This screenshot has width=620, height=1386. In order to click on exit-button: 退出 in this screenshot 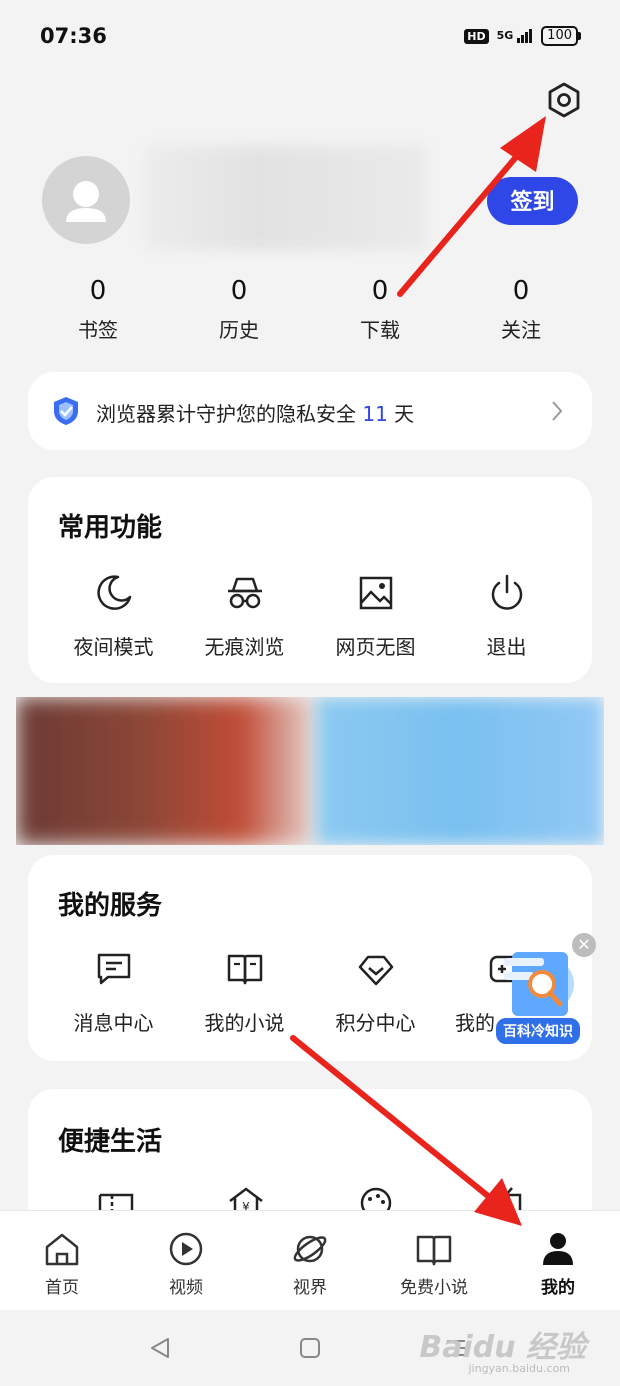, I will do `click(506, 616)`.